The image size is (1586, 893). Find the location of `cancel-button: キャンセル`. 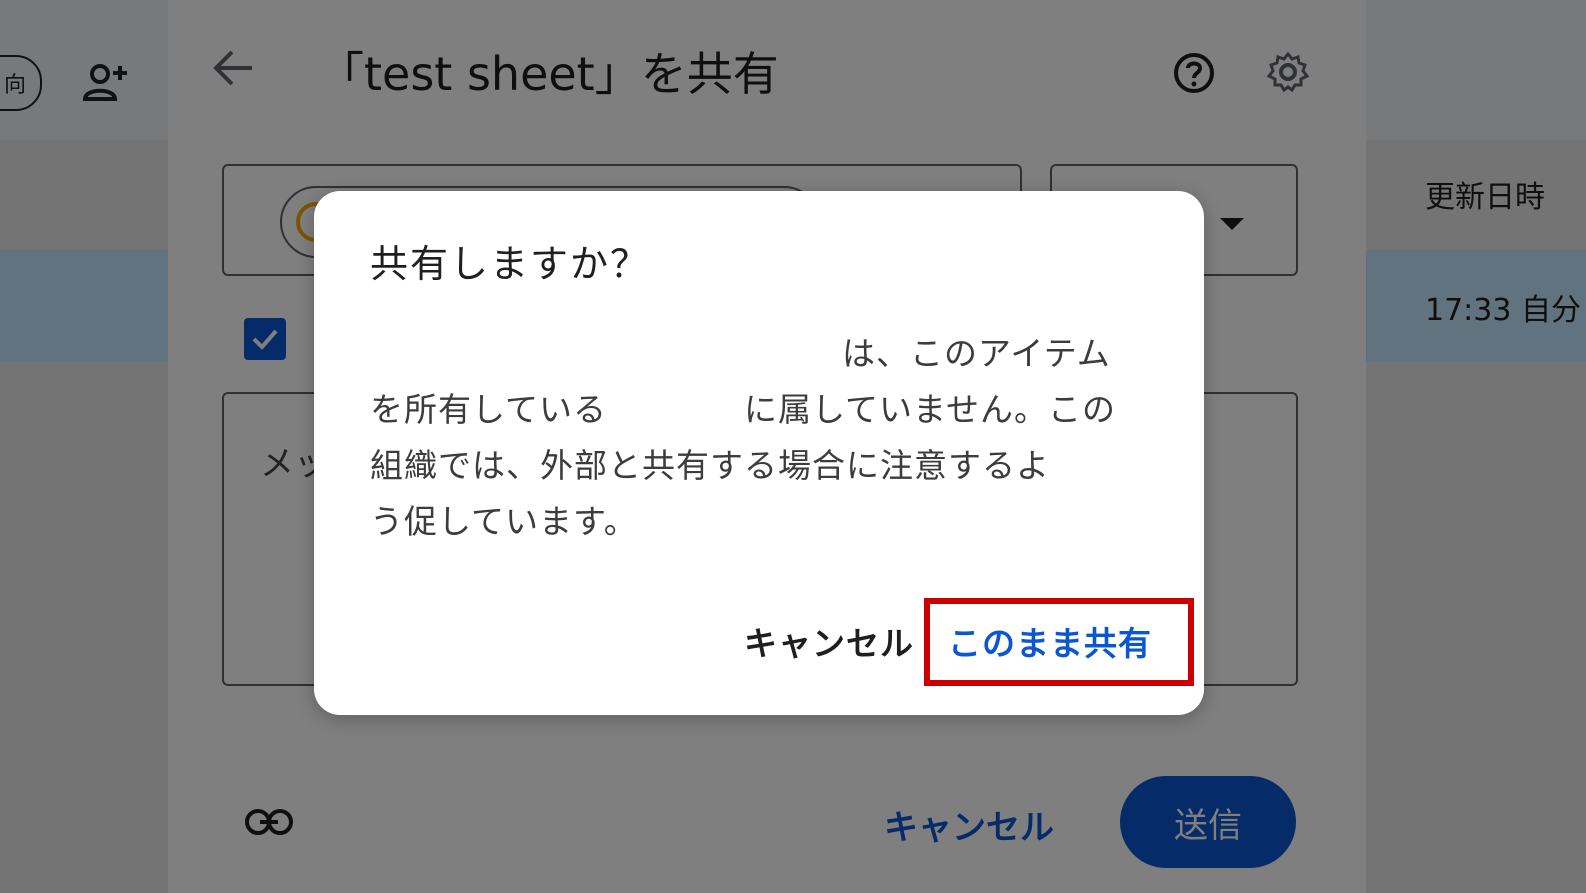

cancel-button: キャンセル is located at coordinates (829, 641).